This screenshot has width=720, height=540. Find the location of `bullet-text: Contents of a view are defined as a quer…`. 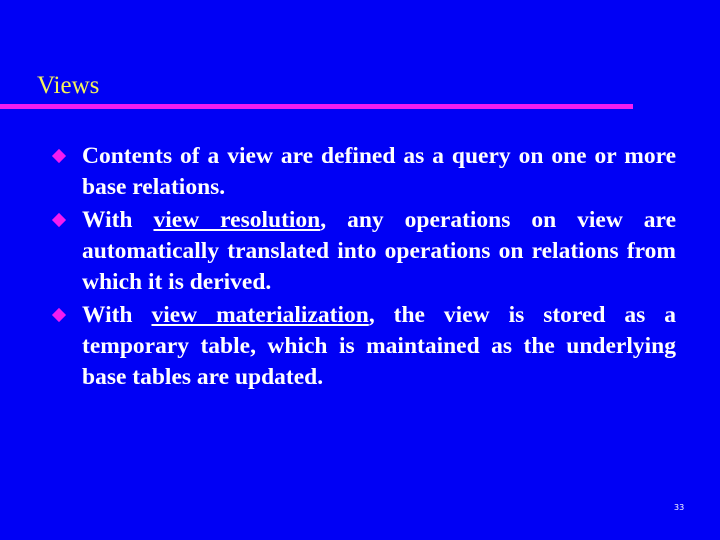

bullet-text: Contents of a view are defined as a quer… is located at coordinates (379, 171).